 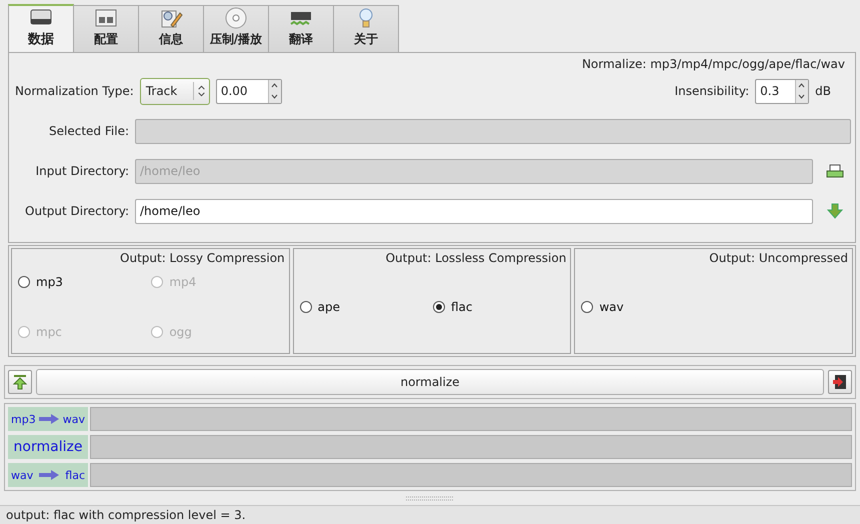 I want to click on tab: 关于, so click(x=366, y=28).